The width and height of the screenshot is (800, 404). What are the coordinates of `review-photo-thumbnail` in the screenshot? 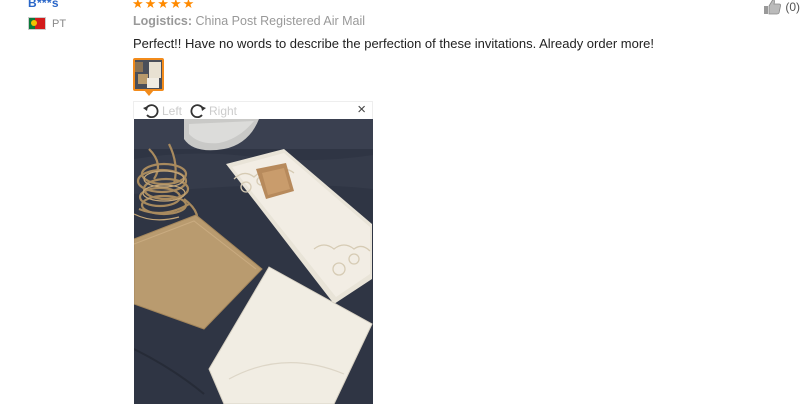 It's located at (148, 74).